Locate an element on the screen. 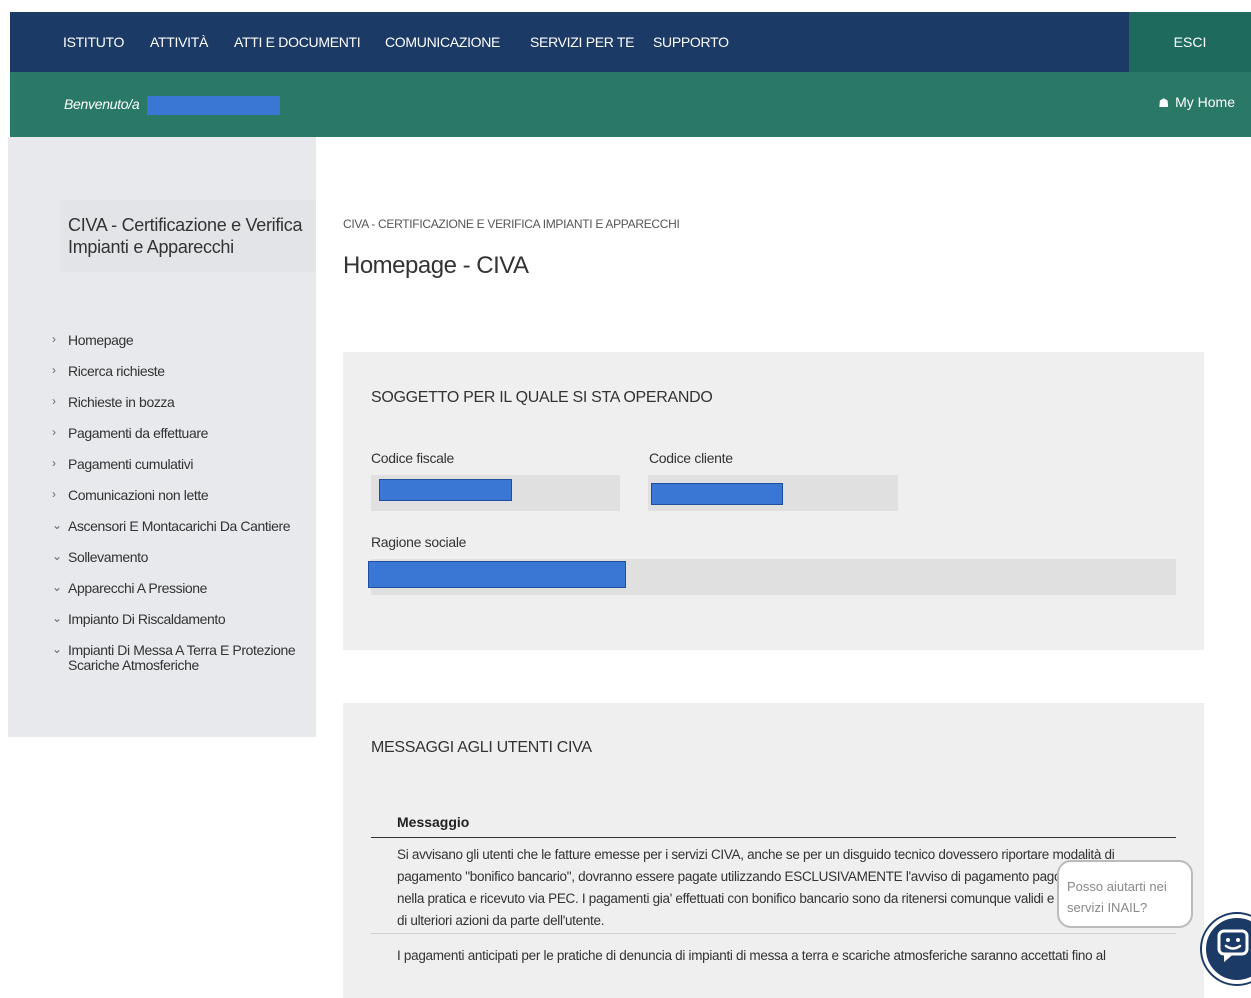 This screenshot has height=998, width=1251. nav-atti-e-documenti: ATTI E DOCUMENTI is located at coordinates (297, 42).